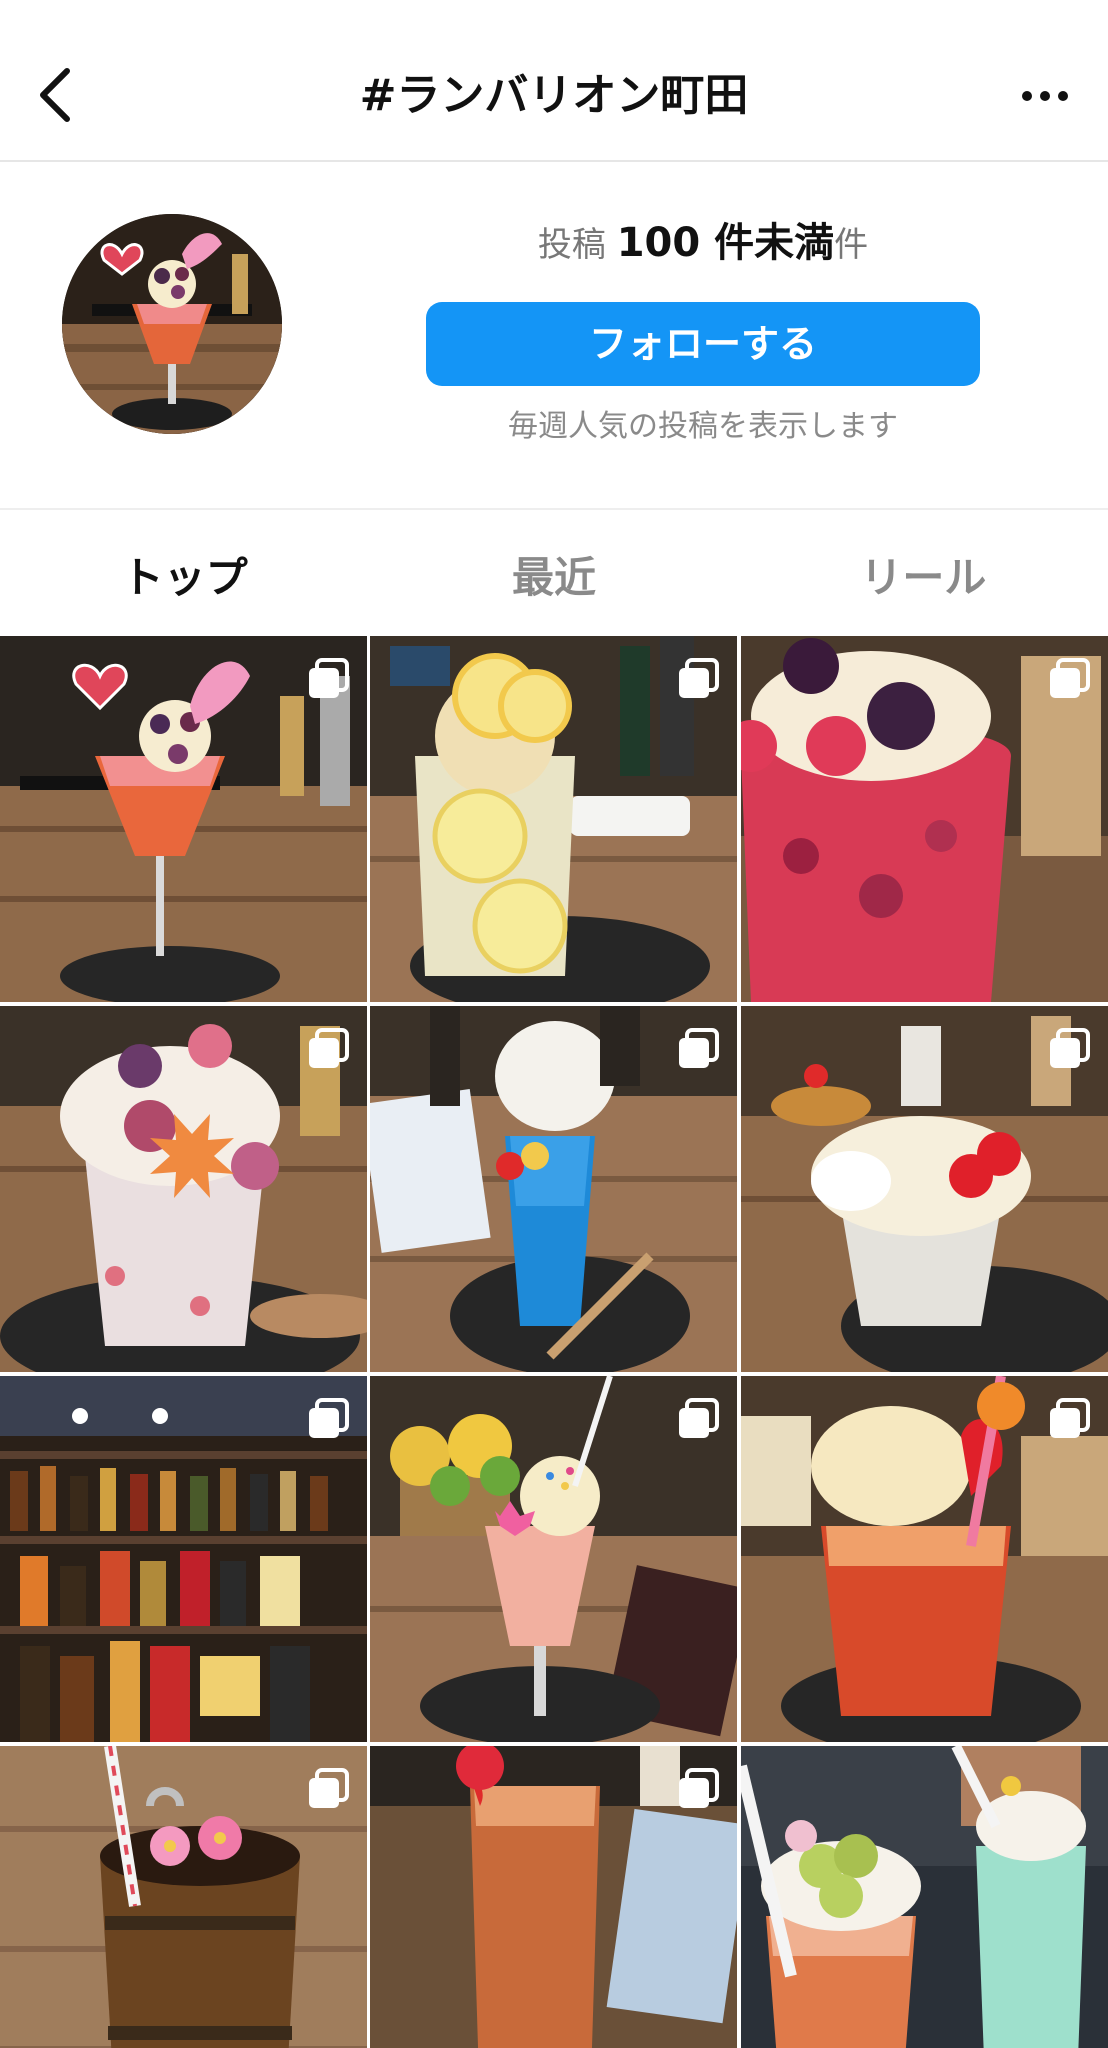 The image size is (1108, 2048). What do you see at coordinates (725, 243) in the screenshot?
I see `post-count-value: 100 件未満` at bounding box center [725, 243].